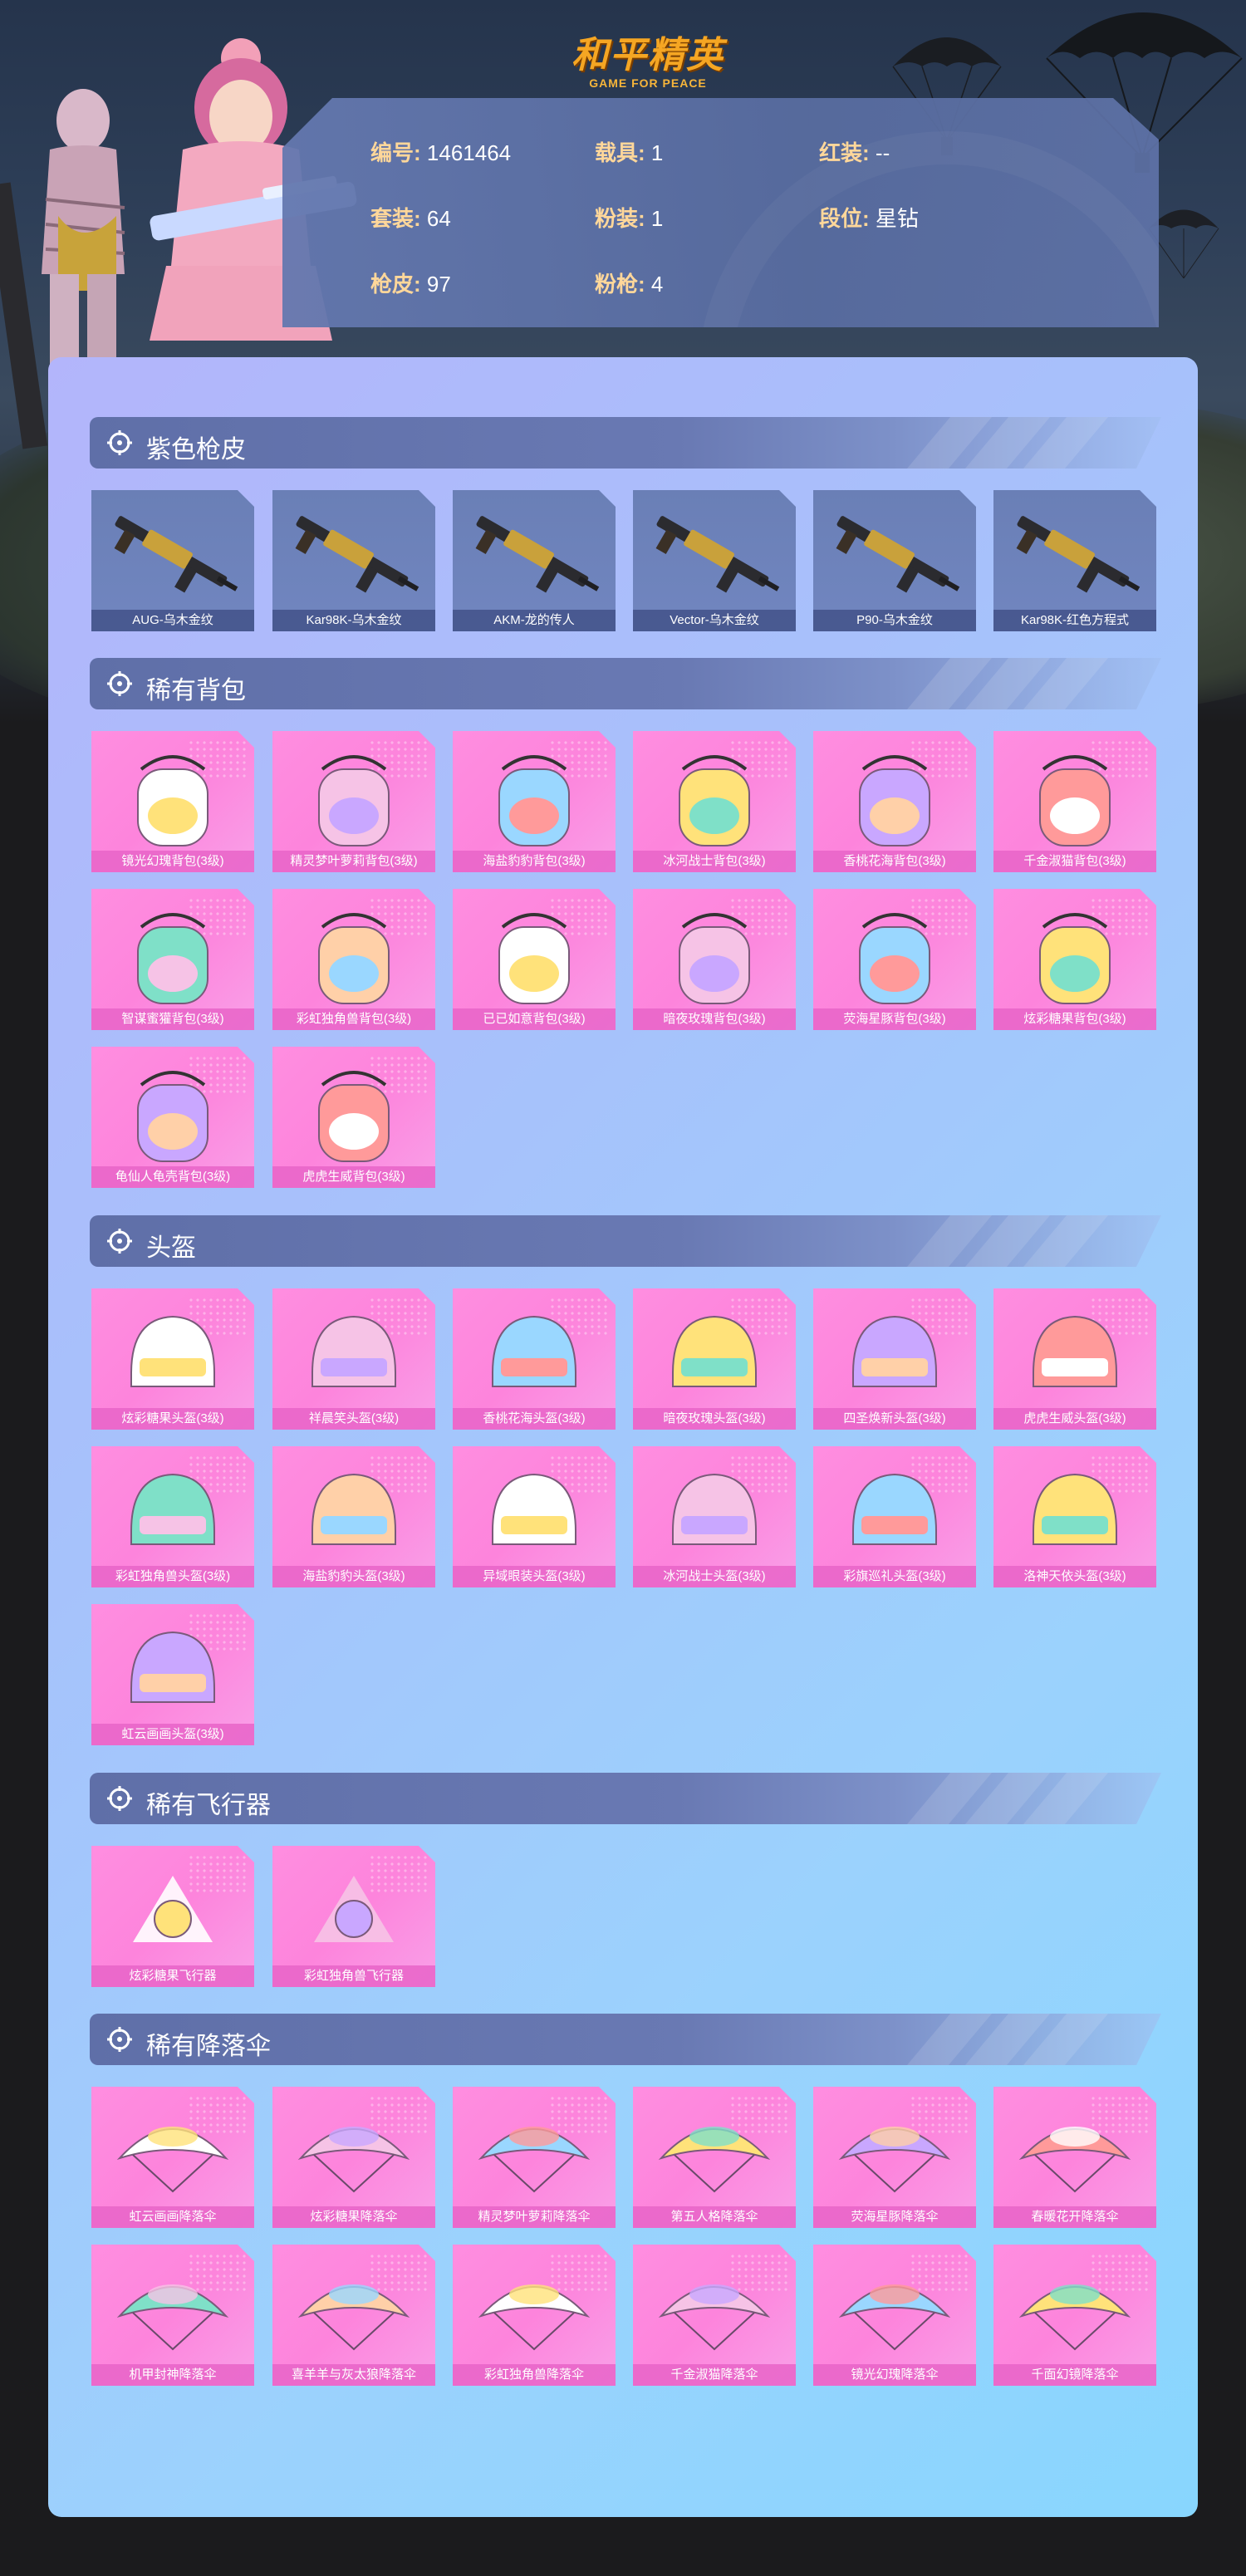  I want to click on item-tile: 龟仙人龟壳背包(3级), so click(172, 1117).